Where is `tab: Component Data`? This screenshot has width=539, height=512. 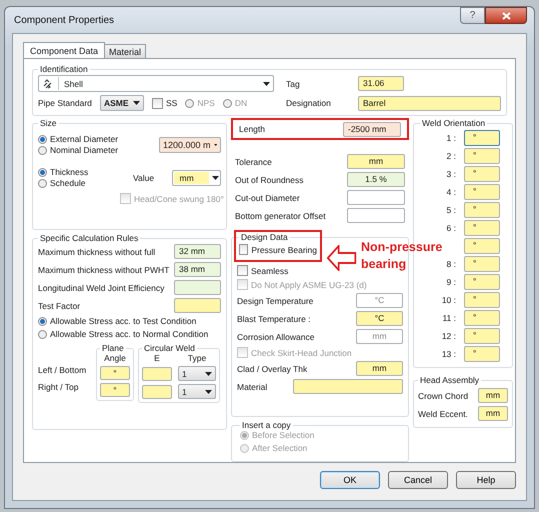 tab: Component Data is located at coordinates (64, 50).